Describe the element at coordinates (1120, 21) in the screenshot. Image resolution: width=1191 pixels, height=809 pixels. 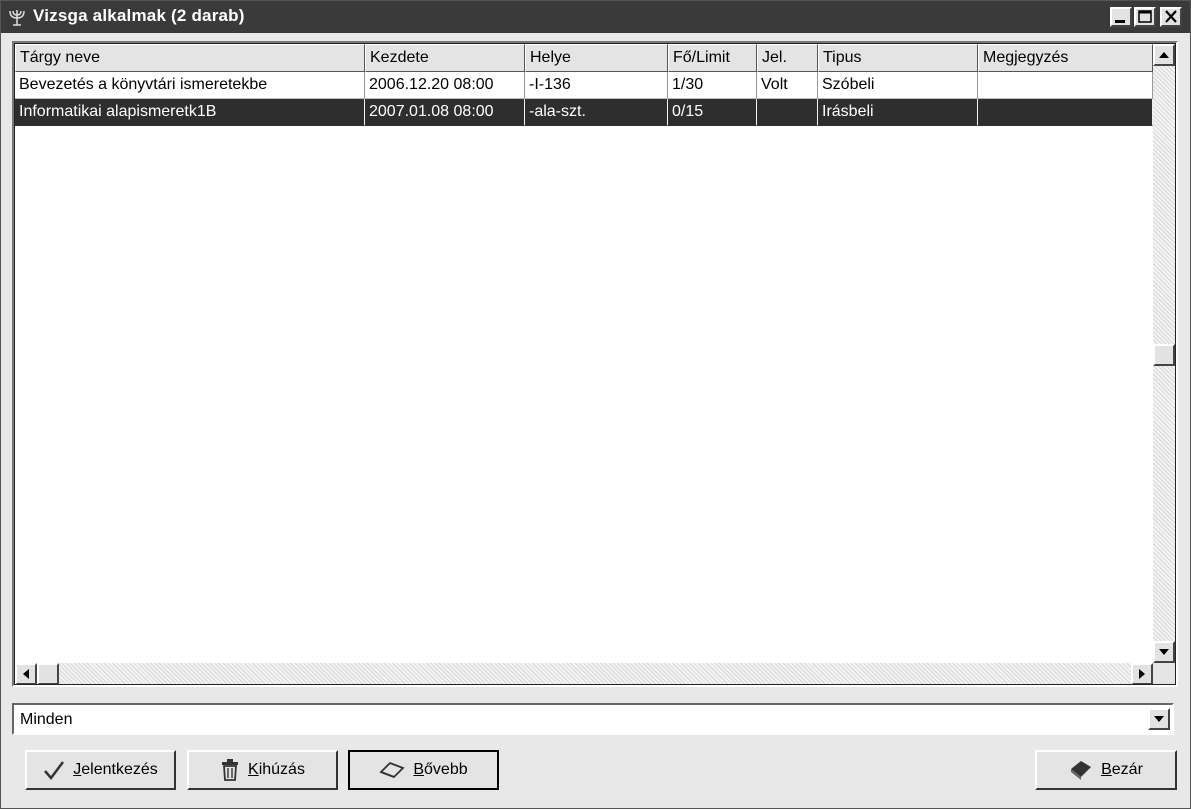
I see `minimize-icon` at that location.